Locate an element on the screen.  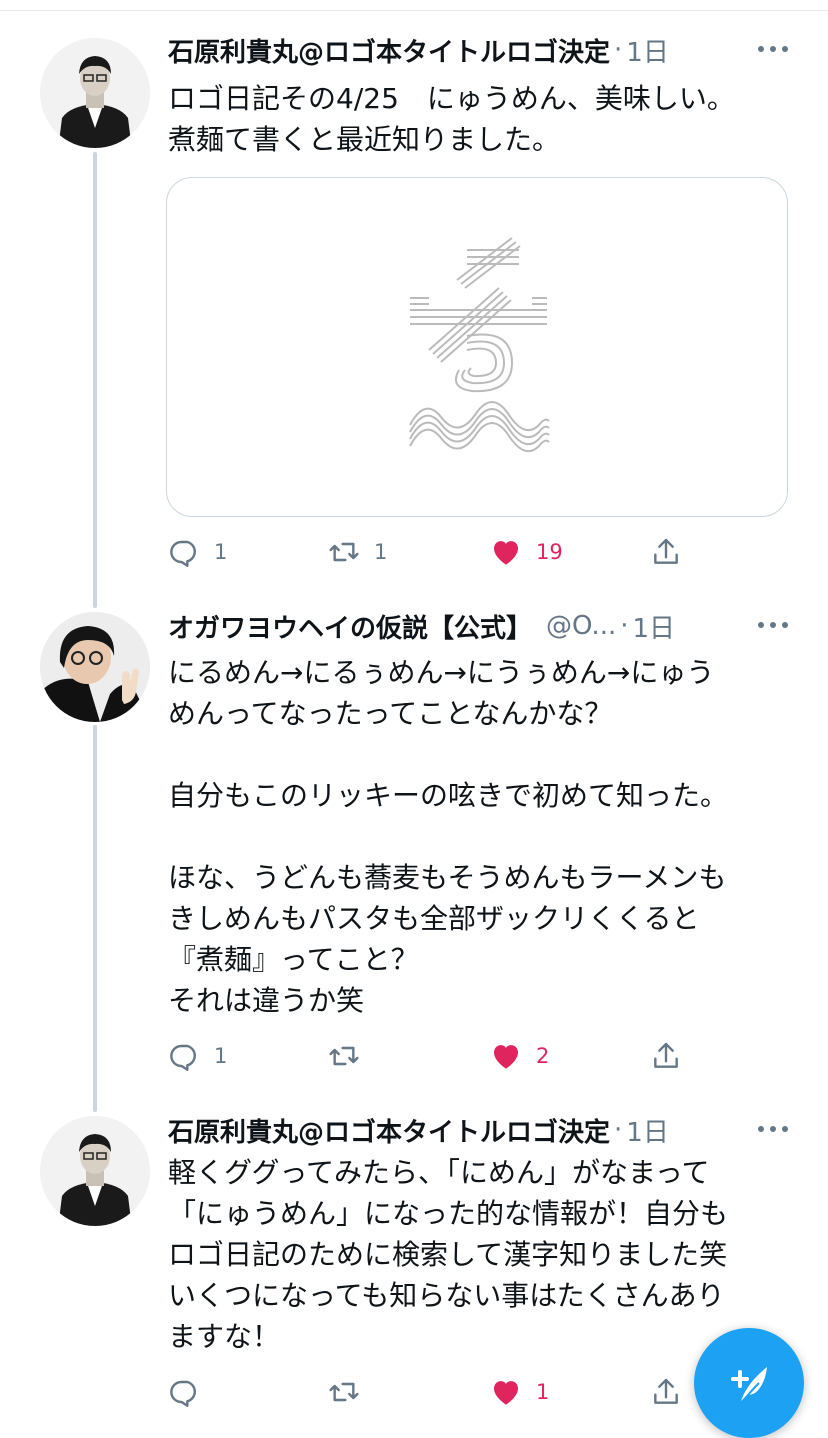
feather-plus-icon is located at coordinates (749, 1384).